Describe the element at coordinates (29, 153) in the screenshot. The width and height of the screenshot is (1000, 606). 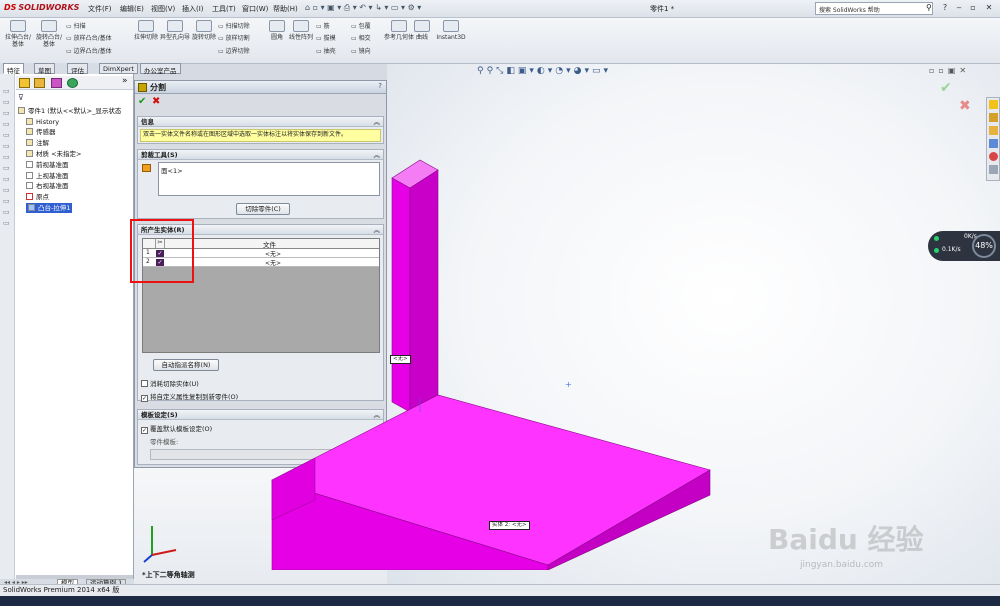
I see `material-icon` at that location.